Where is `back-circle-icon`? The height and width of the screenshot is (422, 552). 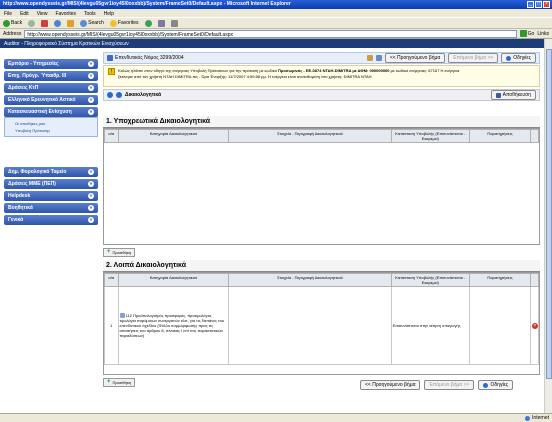
back-circle-icon is located at coordinates (110, 95).